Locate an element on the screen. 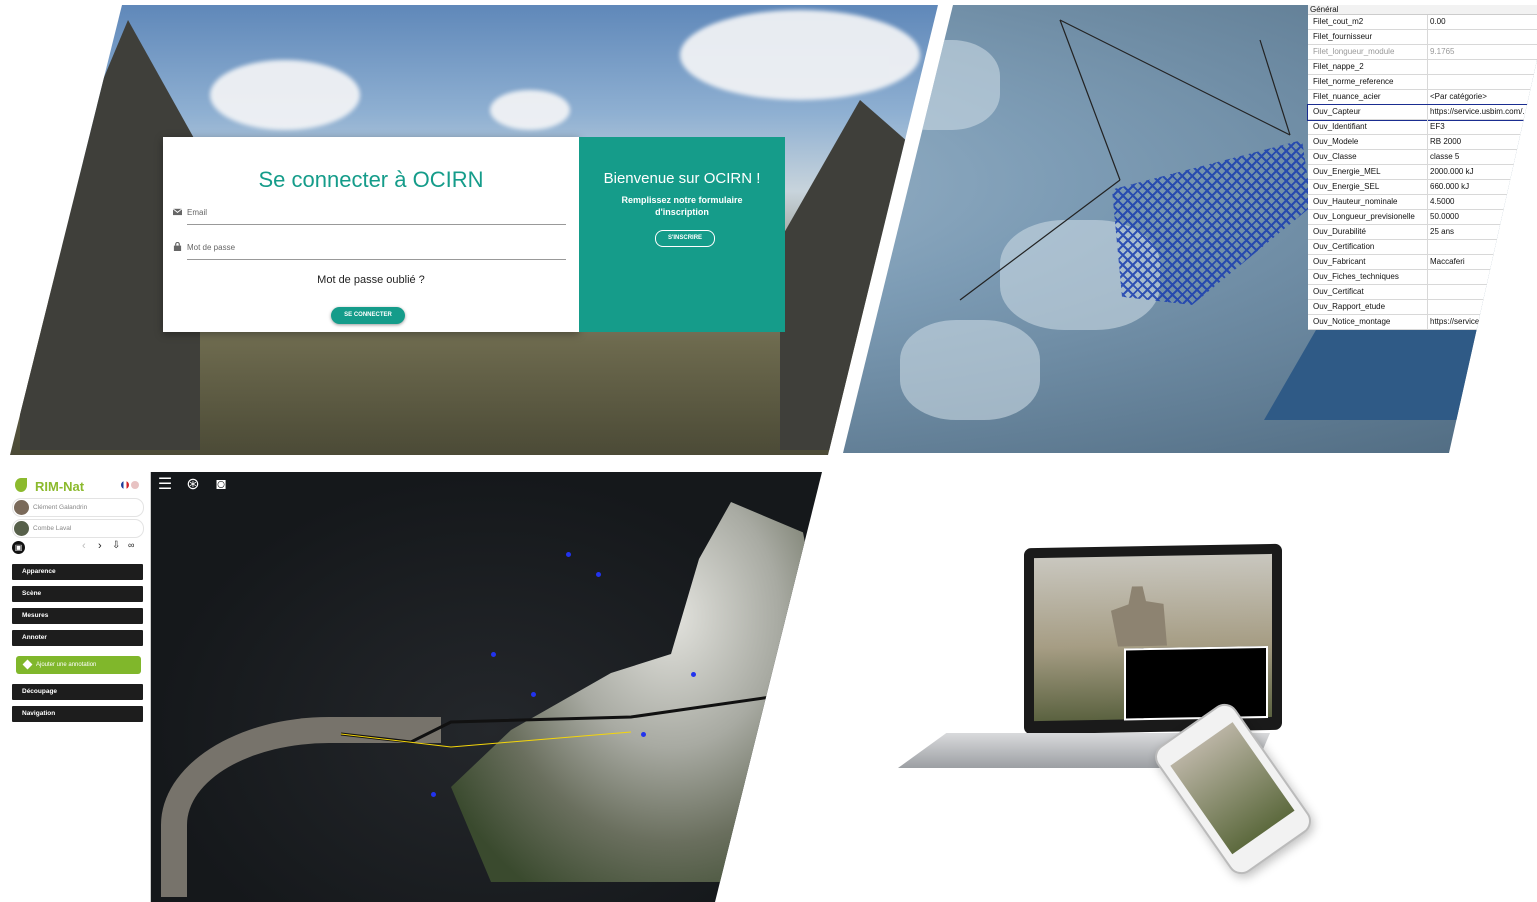  laptop-display is located at coordinates (1153, 637).